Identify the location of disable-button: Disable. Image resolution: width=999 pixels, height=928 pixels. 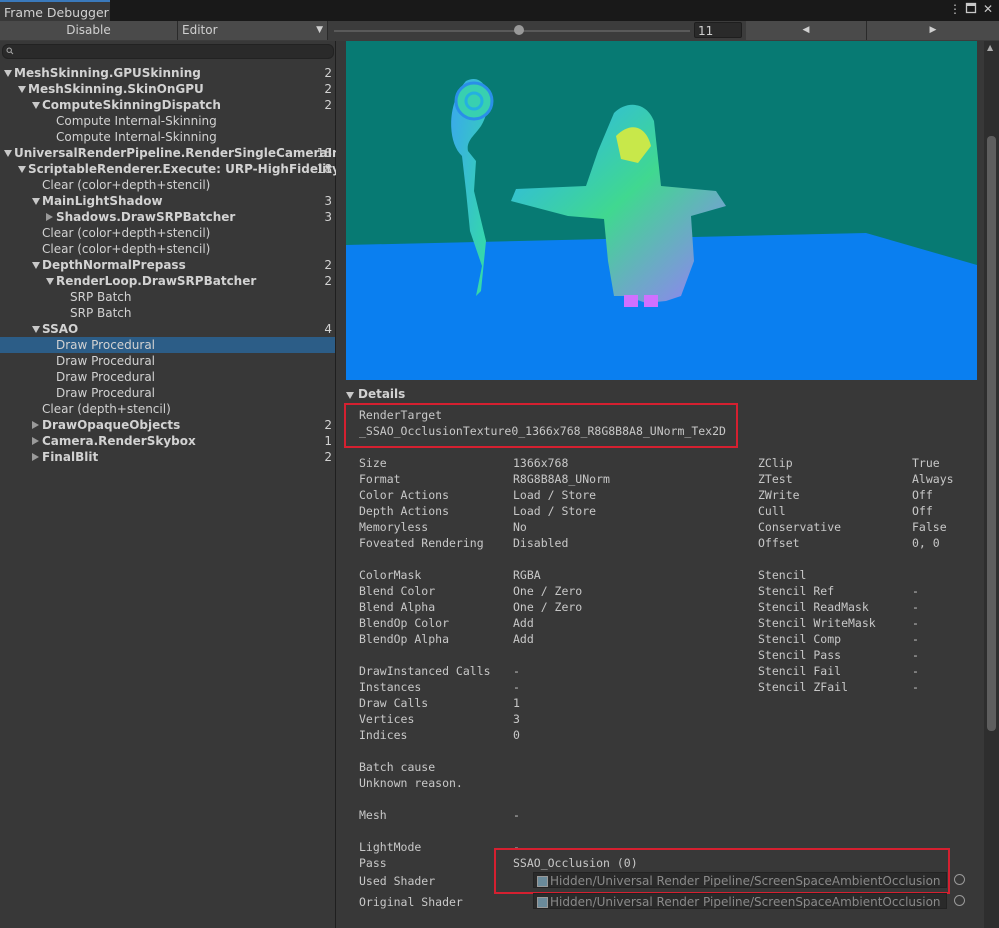
(89, 30).